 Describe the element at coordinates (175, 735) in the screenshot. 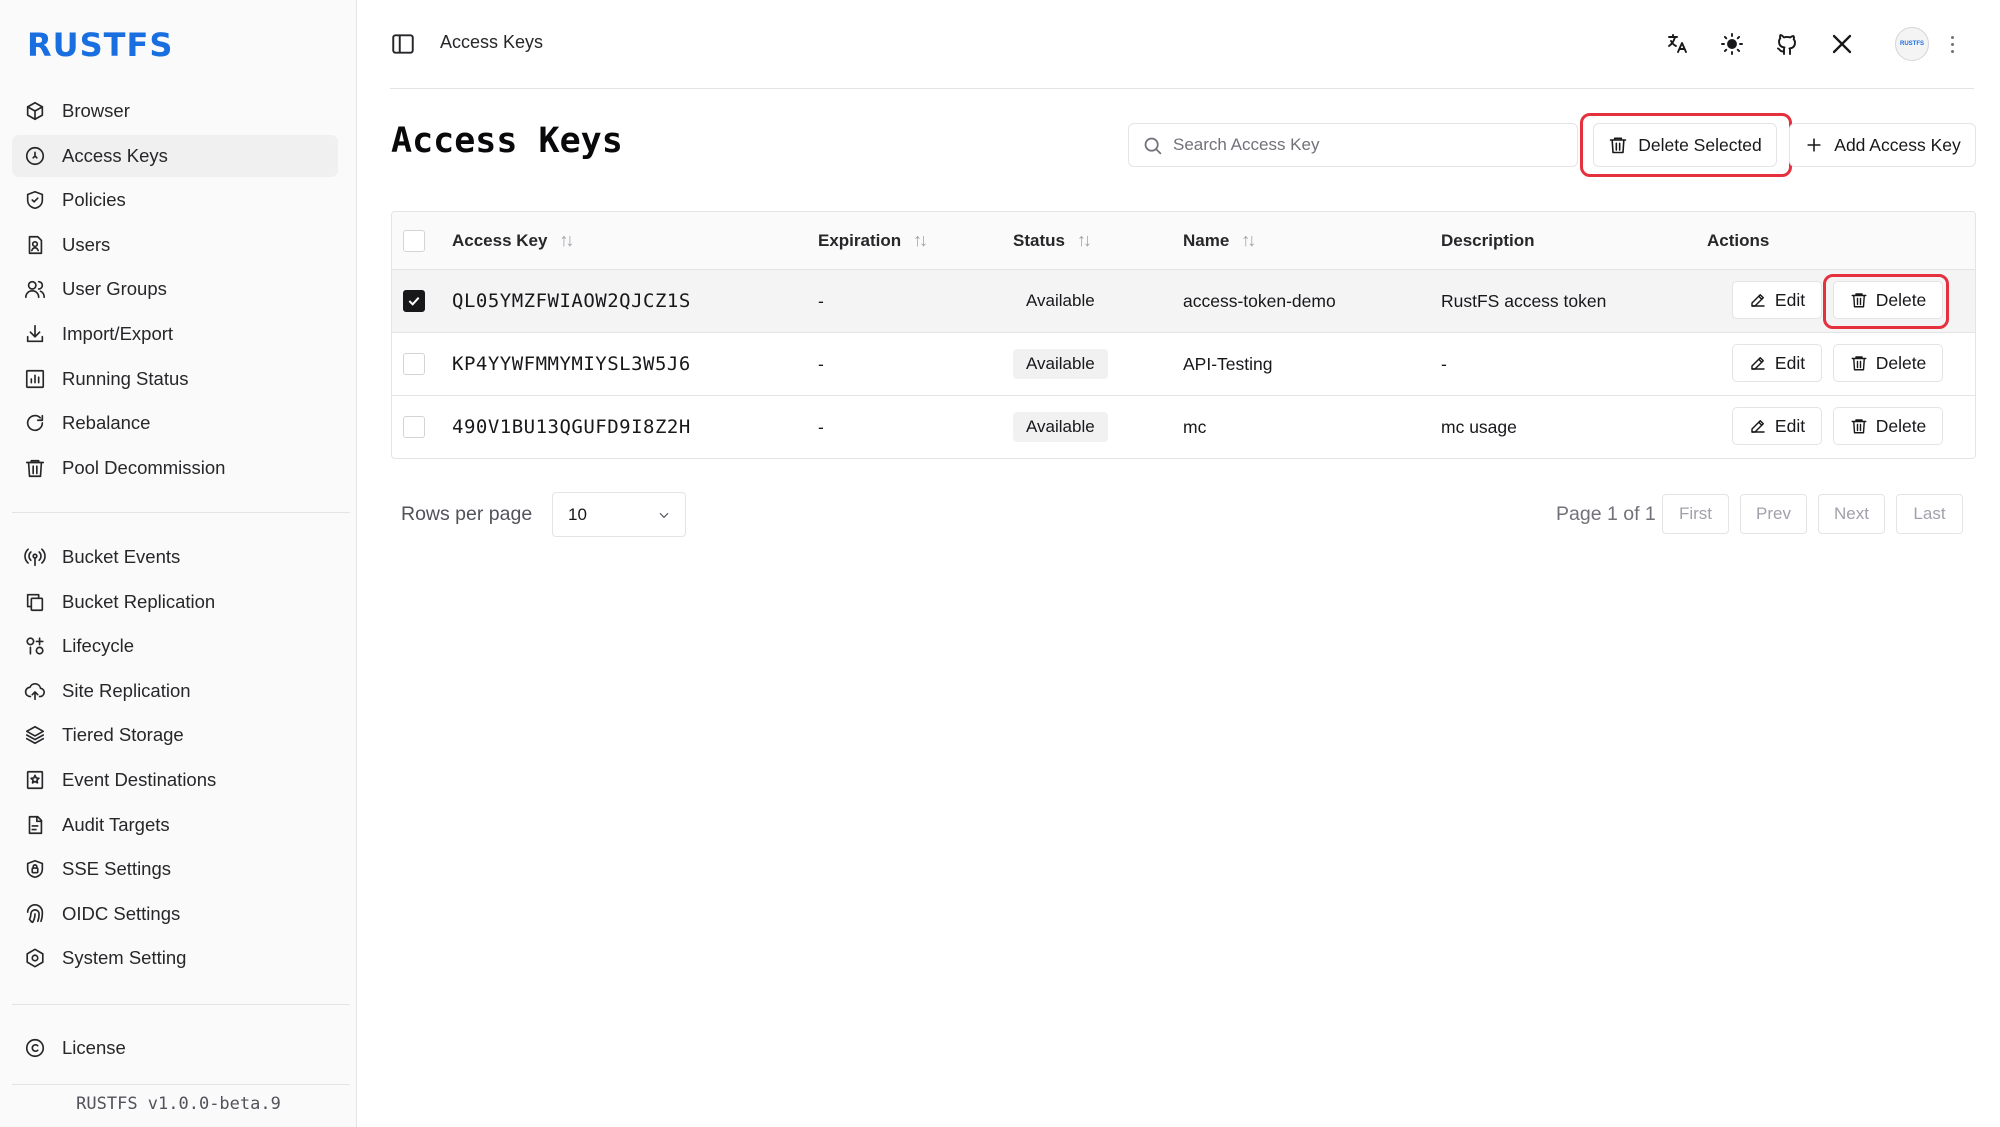

I see `sidebar-item-tiered-storage: Tiered Storage` at that location.